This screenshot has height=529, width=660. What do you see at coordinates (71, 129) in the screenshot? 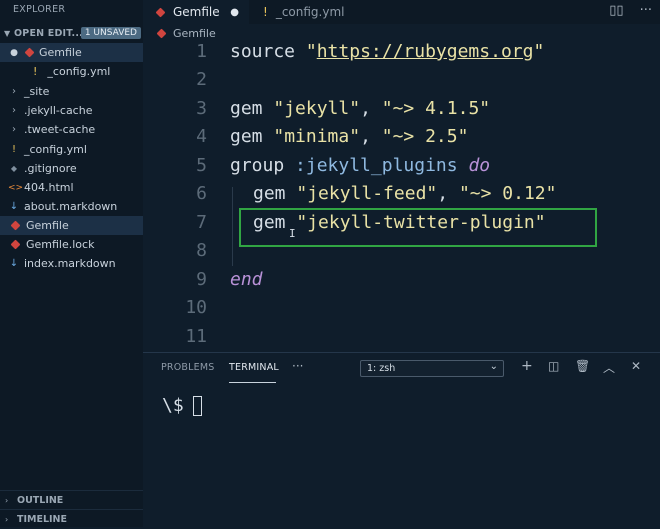
I see `tree-item-tweet-cache: › .tweet-cache` at bounding box center [71, 129].